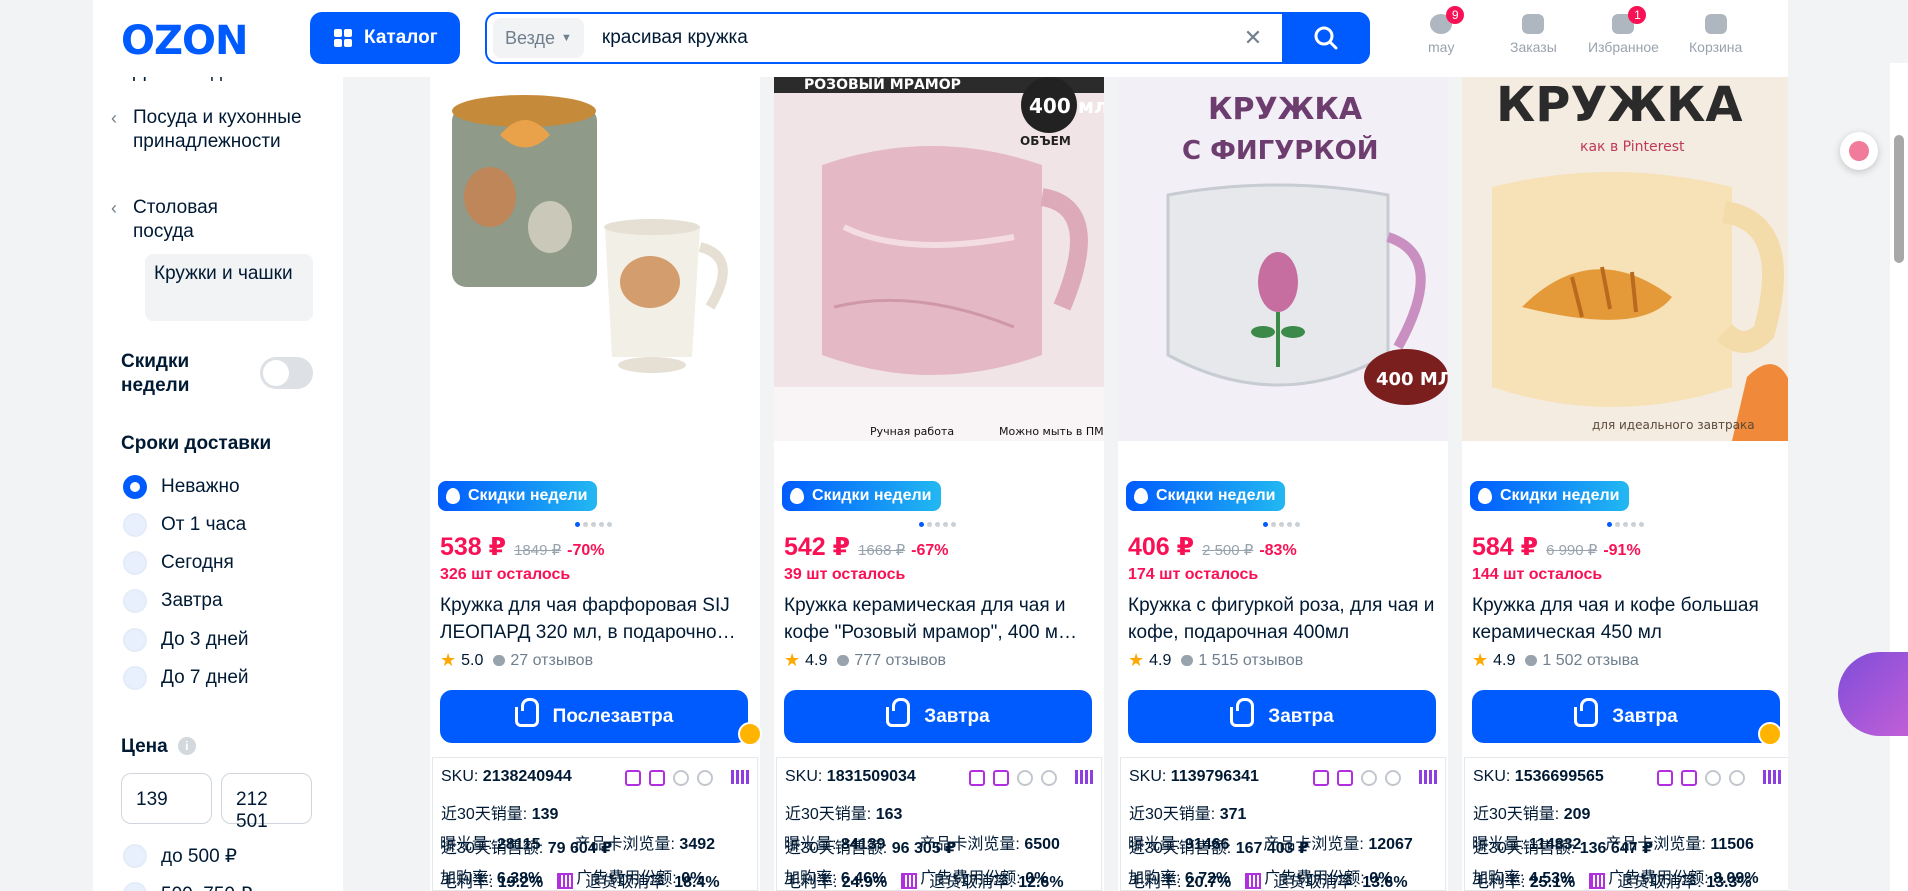  I want to click on old-price: 1668 ₽, so click(882, 550).